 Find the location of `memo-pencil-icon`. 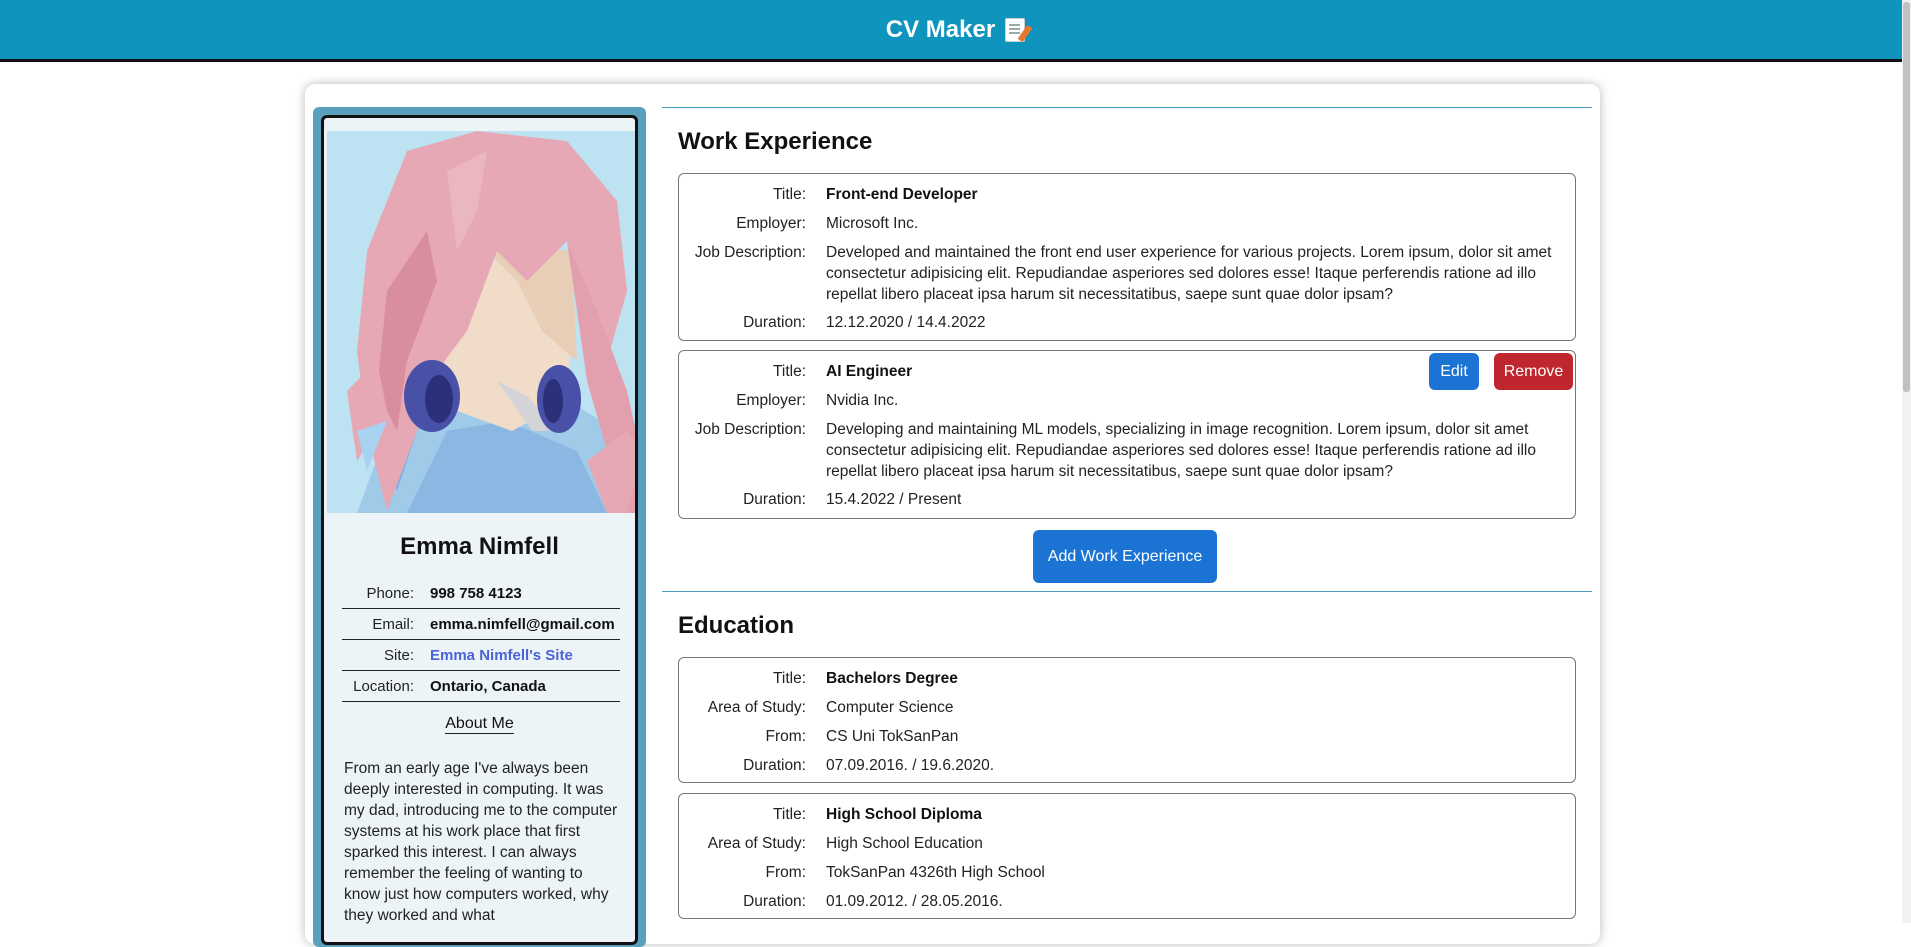

memo-pencil-icon is located at coordinates (1019, 29).